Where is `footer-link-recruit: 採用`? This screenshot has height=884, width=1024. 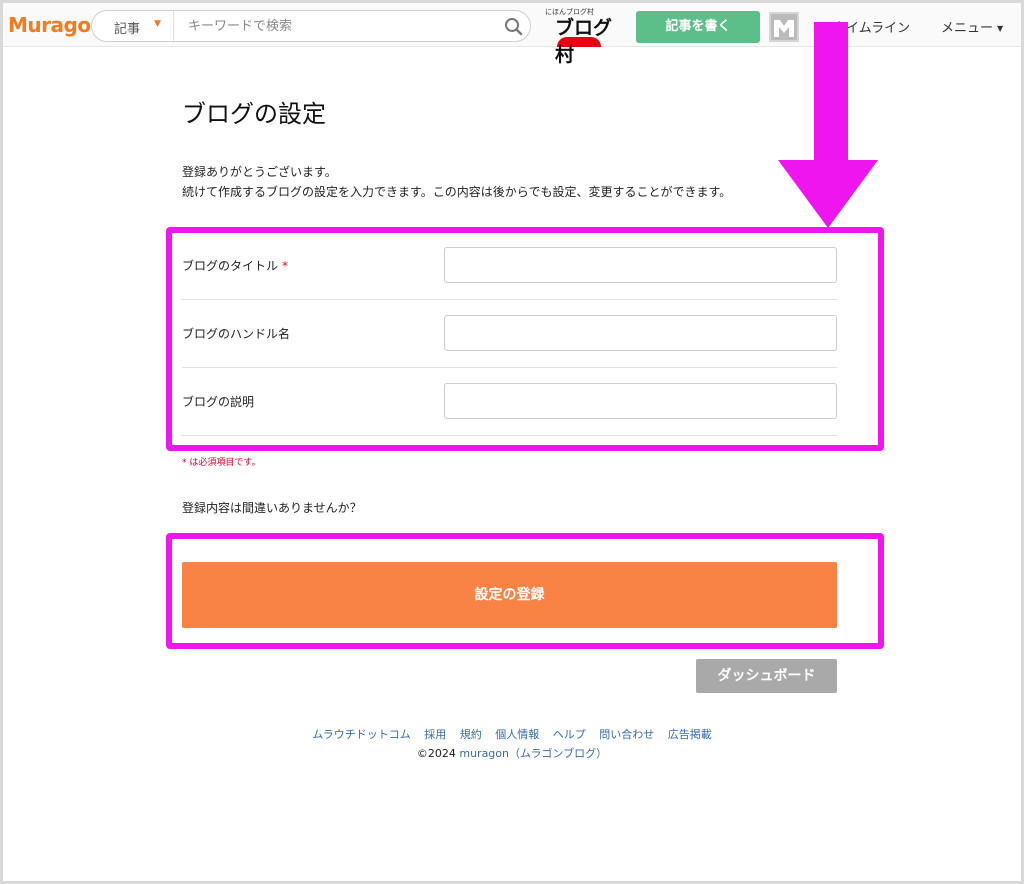 footer-link-recruit: 採用 is located at coordinates (435, 734).